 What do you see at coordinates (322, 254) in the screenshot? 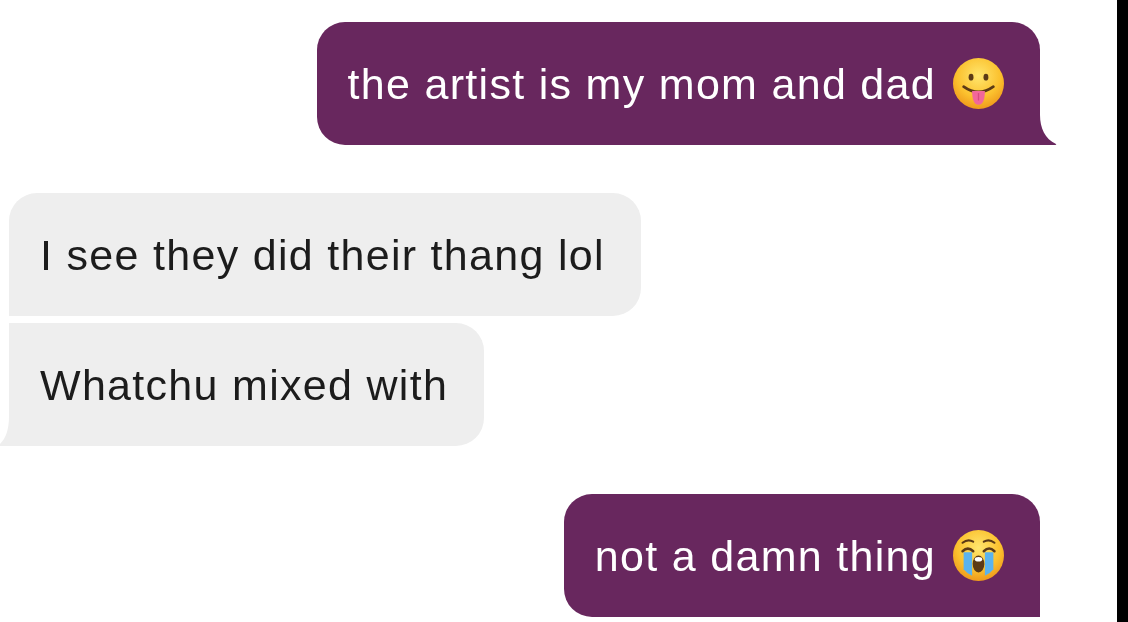
I see `message-text: I see they did their thang lol` at bounding box center [322, 254].